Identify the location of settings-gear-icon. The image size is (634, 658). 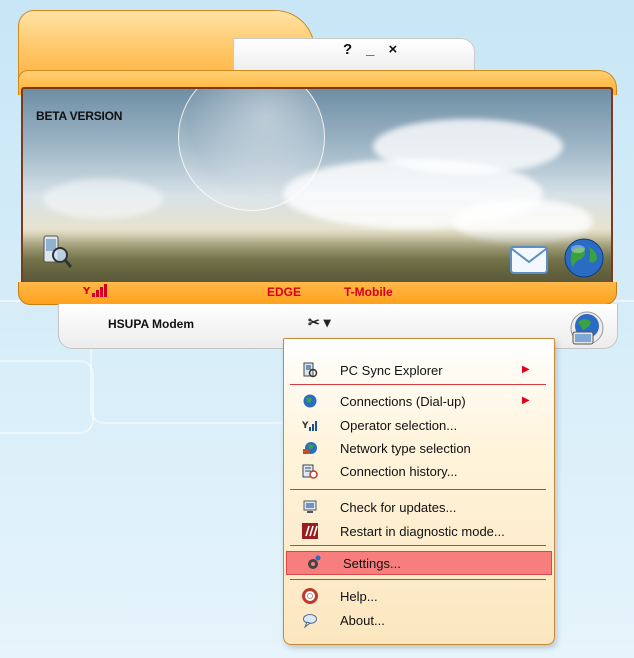
(314, 562).